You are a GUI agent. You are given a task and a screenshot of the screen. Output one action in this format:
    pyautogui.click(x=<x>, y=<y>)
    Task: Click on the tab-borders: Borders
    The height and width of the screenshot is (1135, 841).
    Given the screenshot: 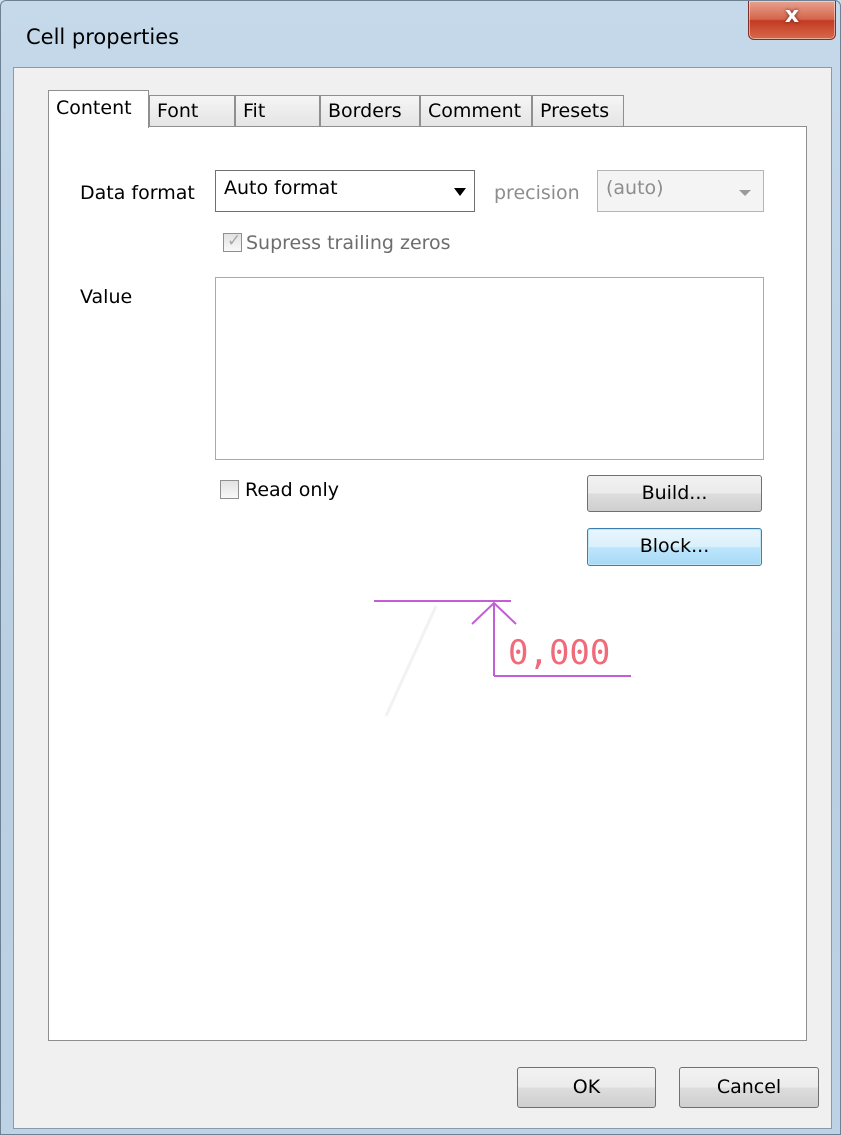 What is the action you would take?
    pyautogui.click(x=370, y=111)
    